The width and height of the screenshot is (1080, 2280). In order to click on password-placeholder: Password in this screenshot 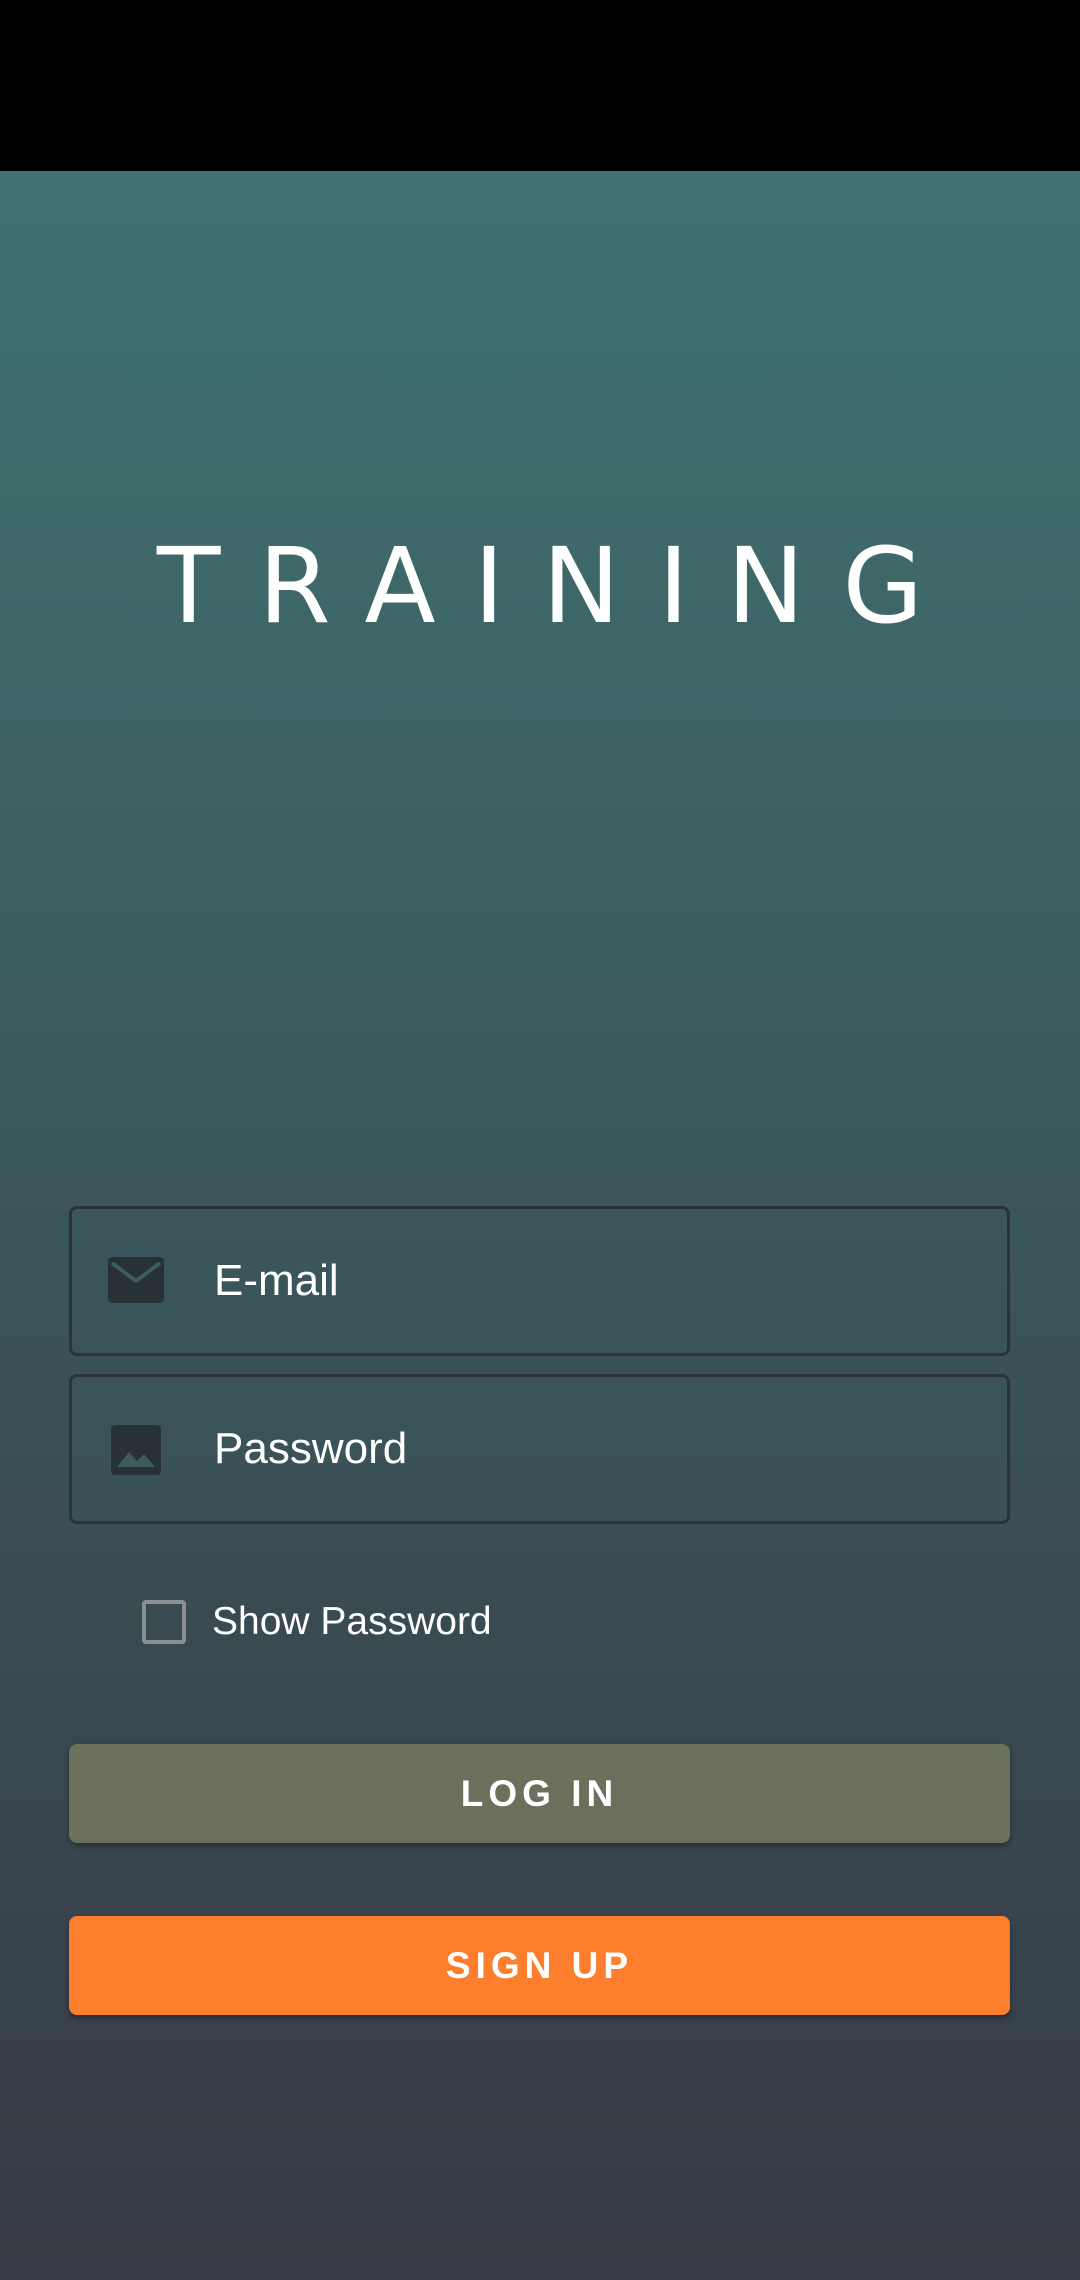, I will do `click(311, 1448)`.